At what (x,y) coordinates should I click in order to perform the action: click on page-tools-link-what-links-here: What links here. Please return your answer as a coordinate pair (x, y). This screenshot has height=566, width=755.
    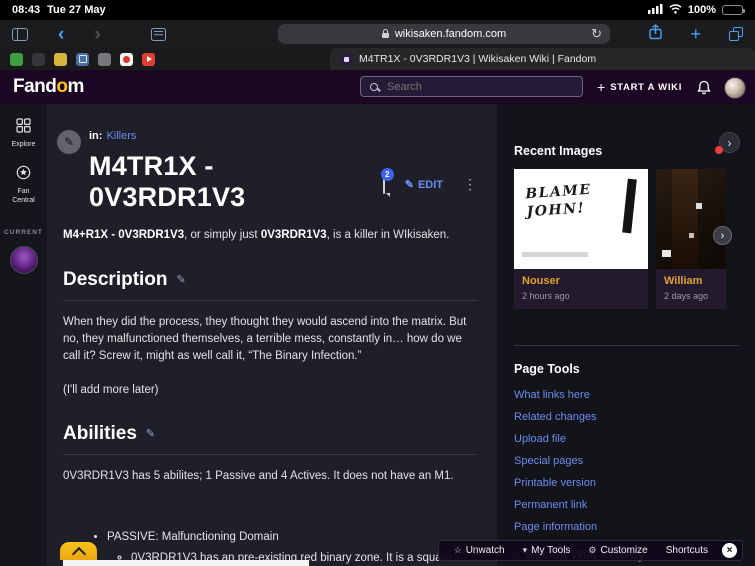
    Looking at the image, I should click on (552, 395).